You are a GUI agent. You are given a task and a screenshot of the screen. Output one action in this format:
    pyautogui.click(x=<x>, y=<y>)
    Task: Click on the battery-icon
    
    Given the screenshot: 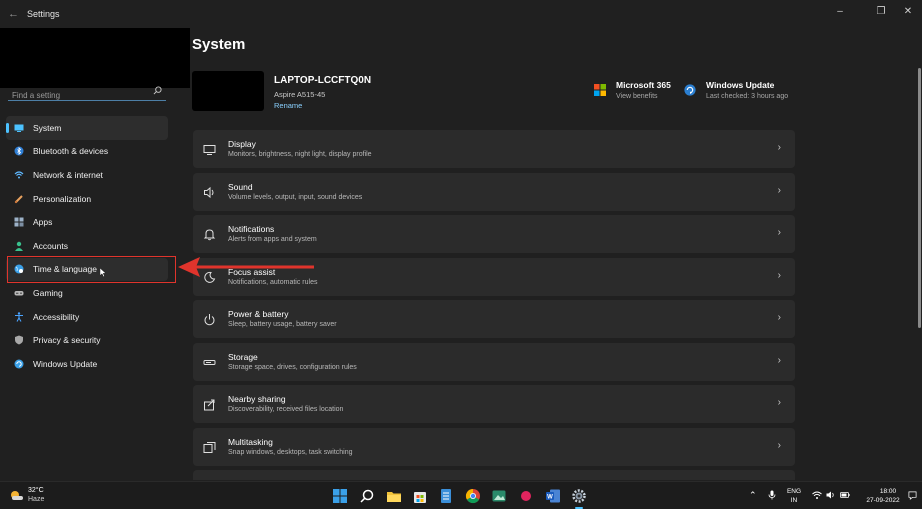 What is the action you would take?
    pyautogui.click(x=845, y=495)
    